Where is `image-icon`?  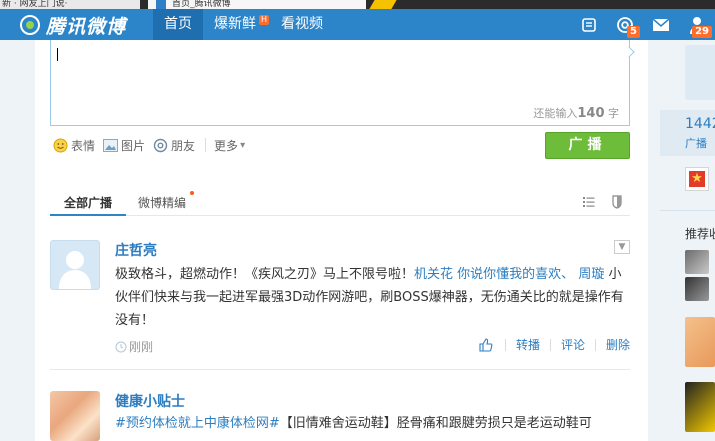 image-icon is located at coordinates (111, 145).